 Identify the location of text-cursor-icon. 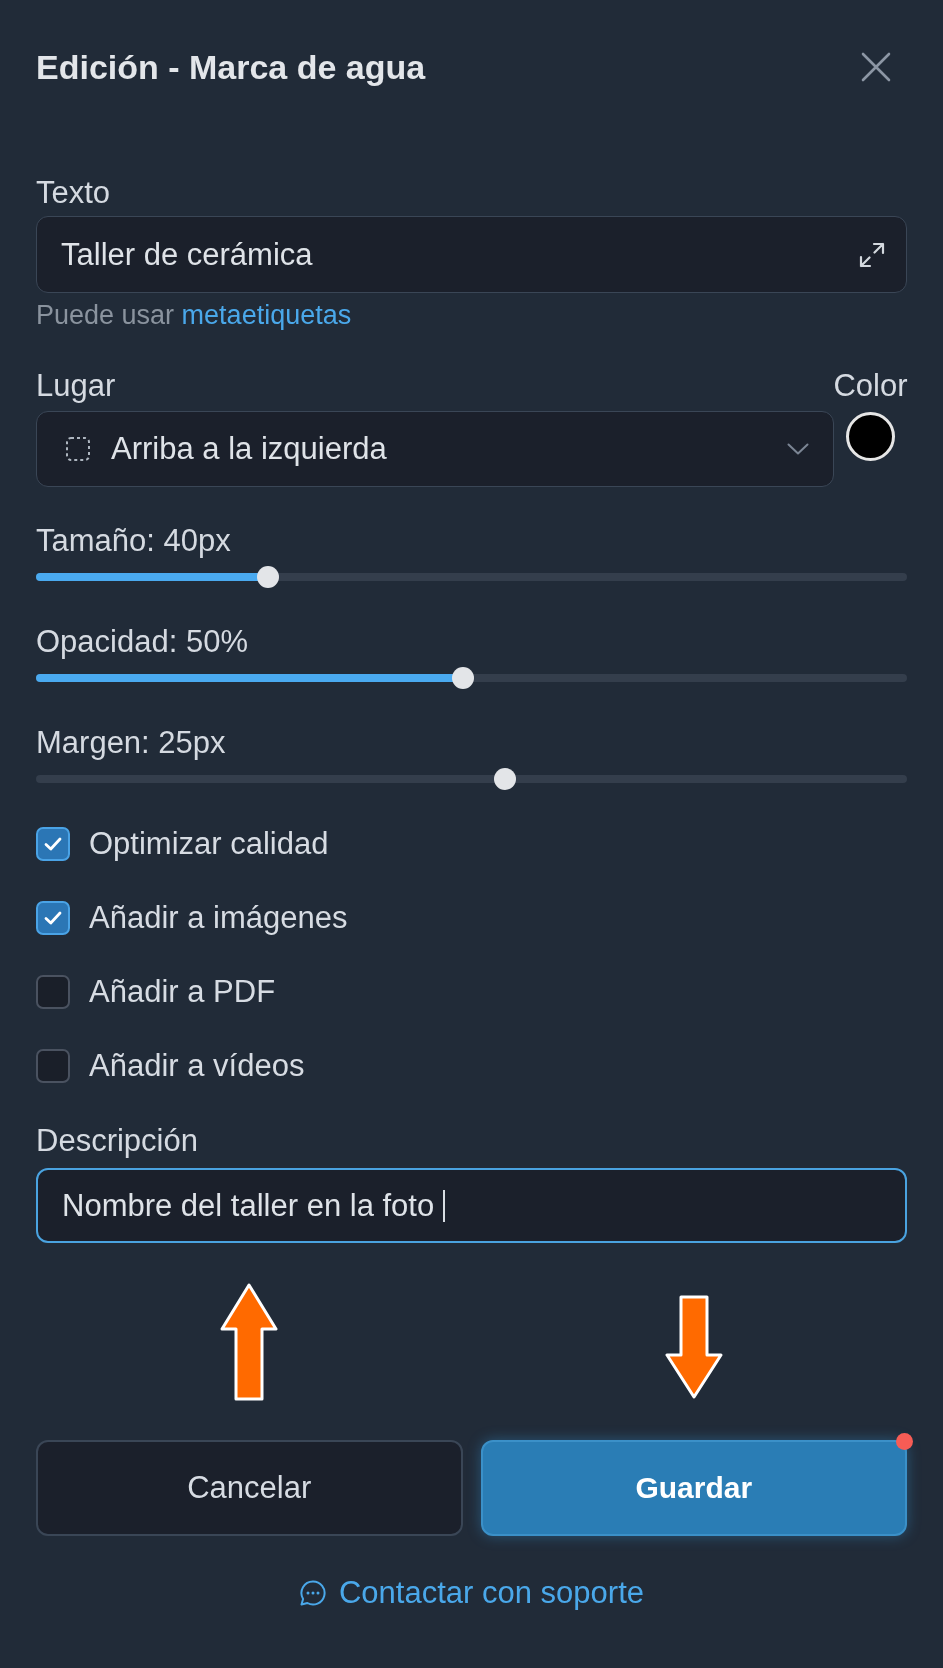
(444, 1205).